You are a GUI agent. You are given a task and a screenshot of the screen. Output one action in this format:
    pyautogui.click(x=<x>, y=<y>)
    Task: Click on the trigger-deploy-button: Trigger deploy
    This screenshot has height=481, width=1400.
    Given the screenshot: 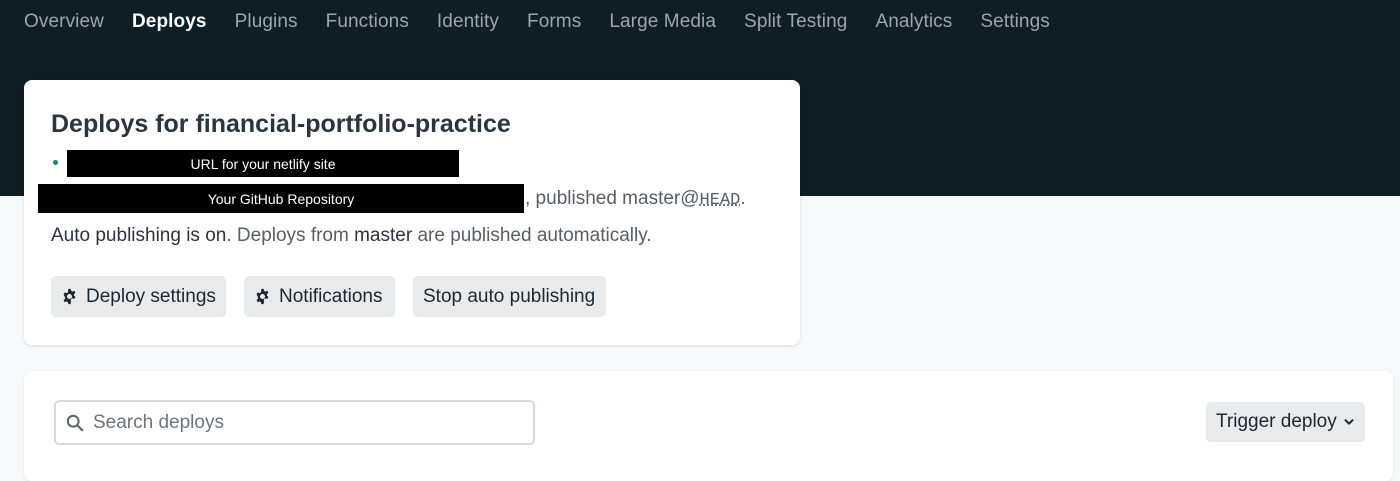 What is the action you would take?
    pyautogui.click(x=1285, y=422)
    